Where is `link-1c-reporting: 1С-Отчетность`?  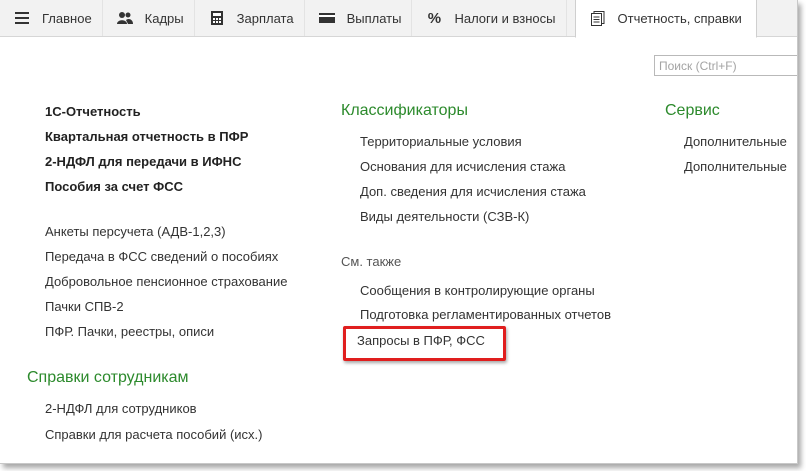
link-1c-reporting: 1С-Отчетность is located at coordinates (93, 111).